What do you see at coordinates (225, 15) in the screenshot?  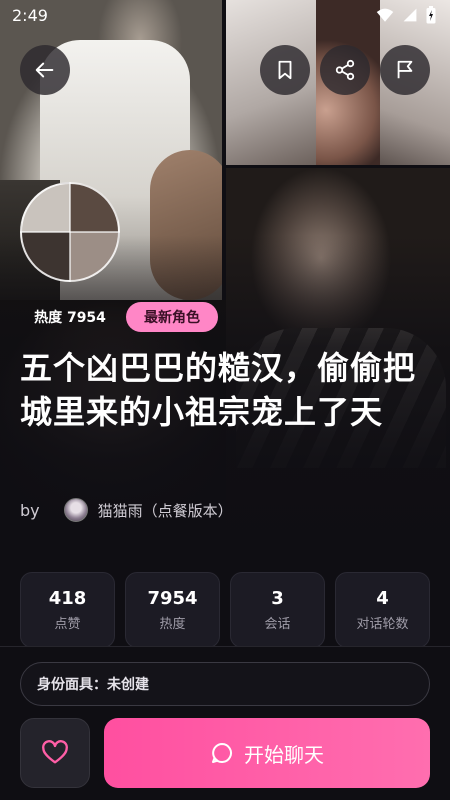 I see `status-bar: 2:49` at bounding box center [225, 15].